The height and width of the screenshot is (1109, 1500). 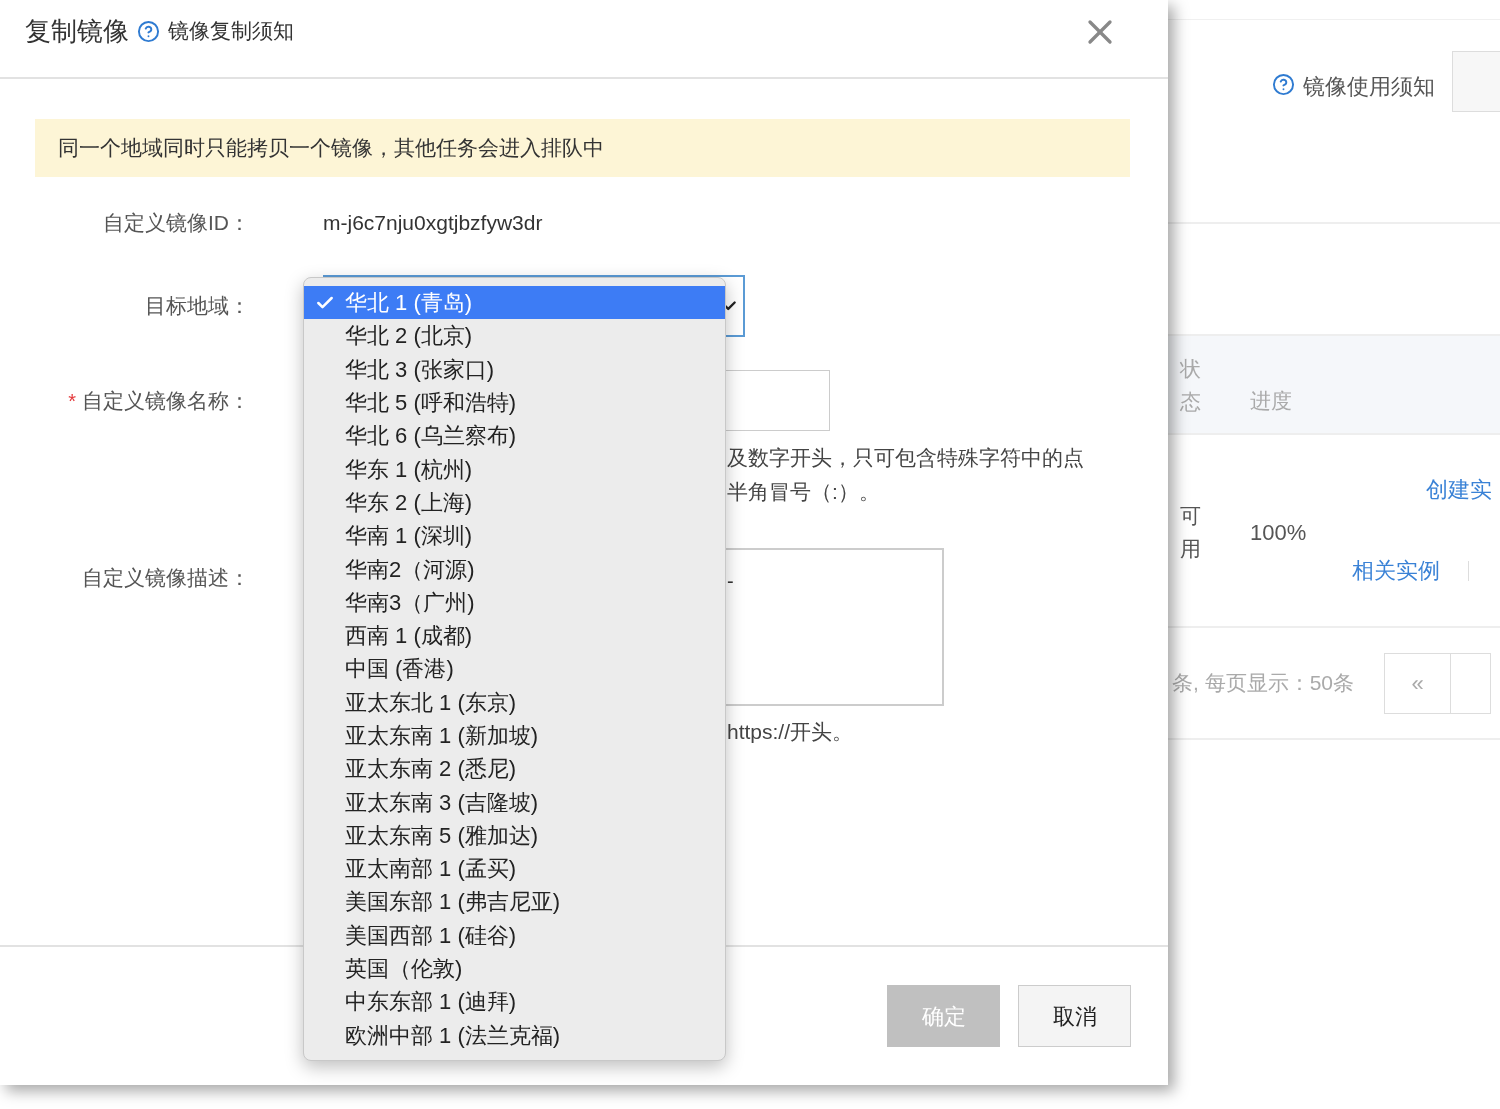 What do you see at coordinates (906, 458) in the screenshot?
I see `hint-text: 及数字开头，只可包含特殊字符中的点` at bounding box center [906, 458].